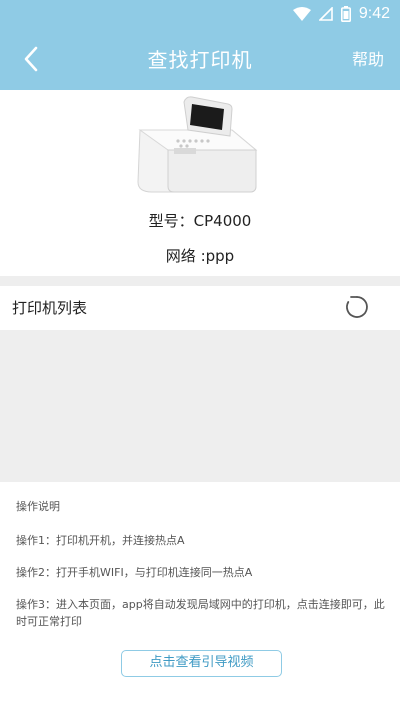 Image resolution: width=400 pixels, height=711 pixels. Describe the element at coordinates (325, 14) in the screenshot. I see `no-sim-icon` at that location.